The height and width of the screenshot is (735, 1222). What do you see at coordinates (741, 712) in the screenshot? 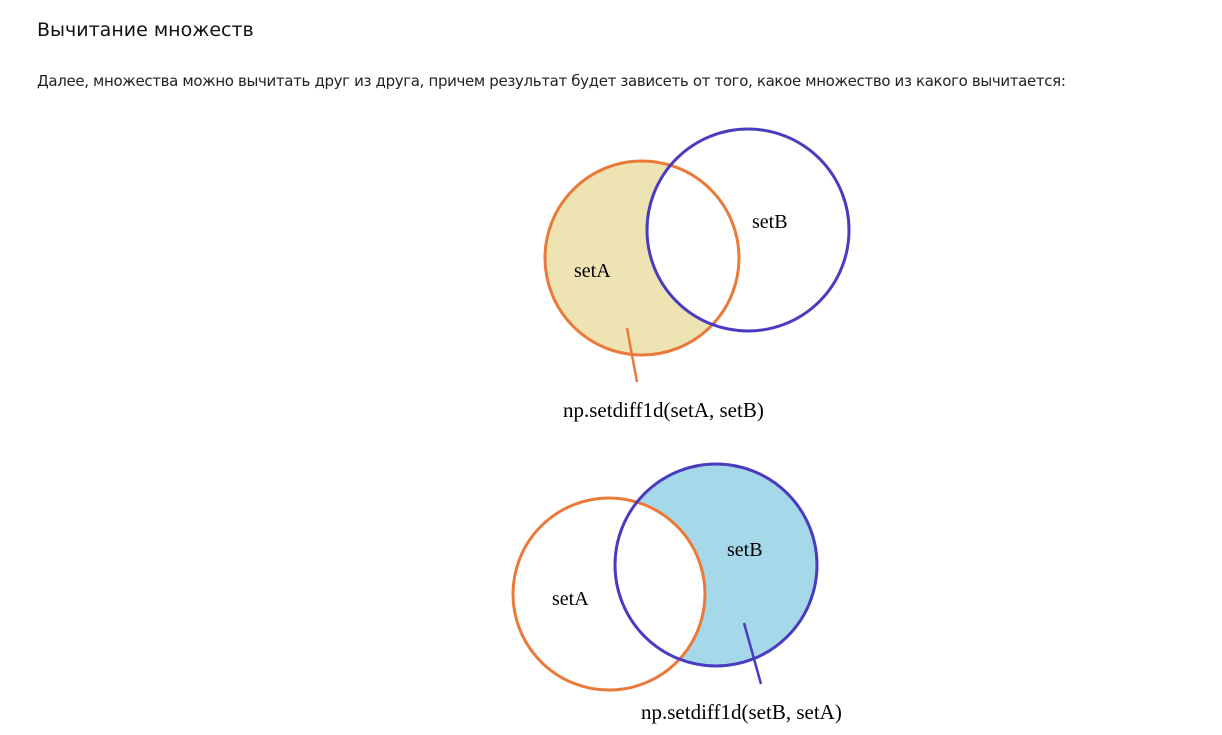
I see `difference-caption: np.setdiff1d(setB, setA)` at bounding box center [741, 712].